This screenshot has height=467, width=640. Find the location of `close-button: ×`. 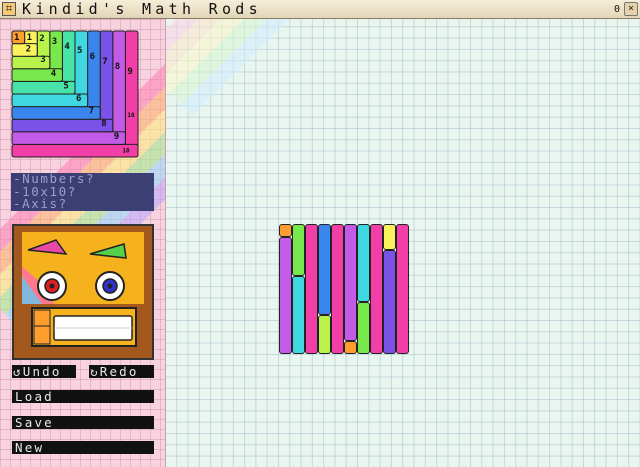

close-button: × is located at coordinates (631, 9).